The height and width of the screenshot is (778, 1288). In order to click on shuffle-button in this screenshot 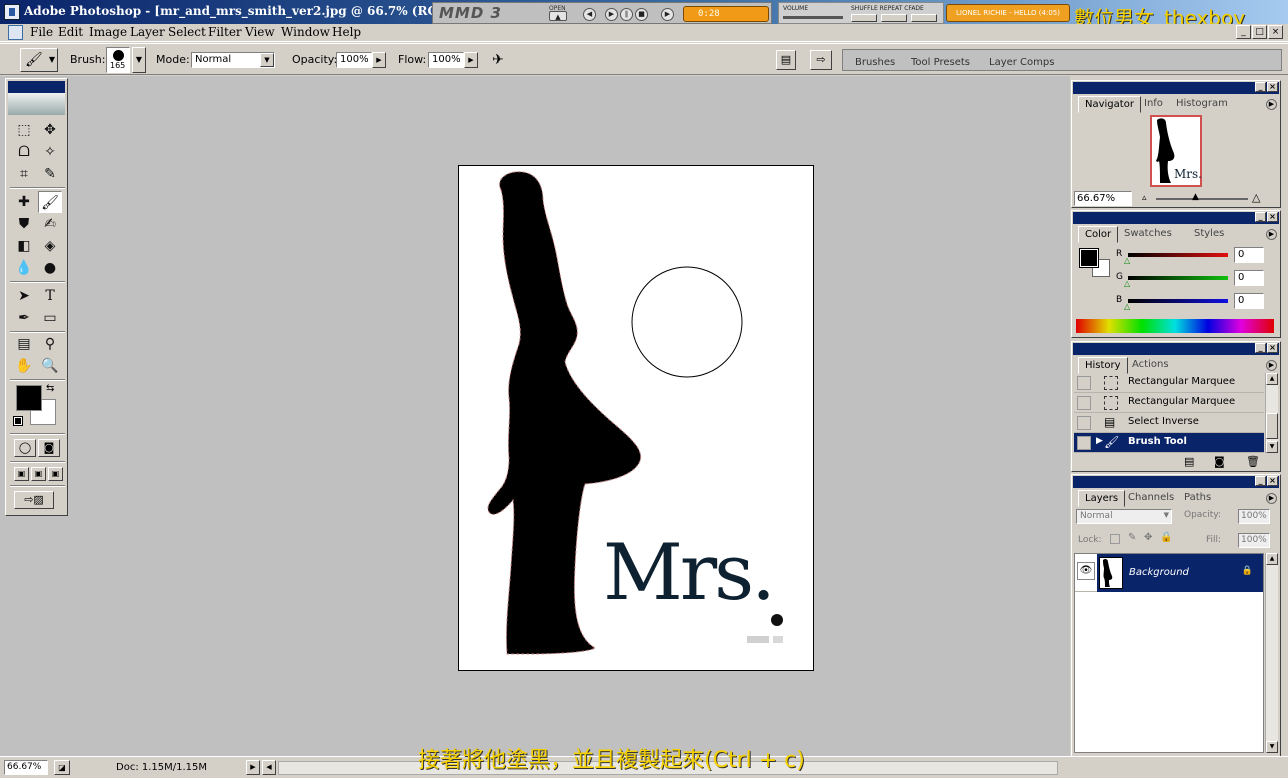, I will do `click(864, 18)`.